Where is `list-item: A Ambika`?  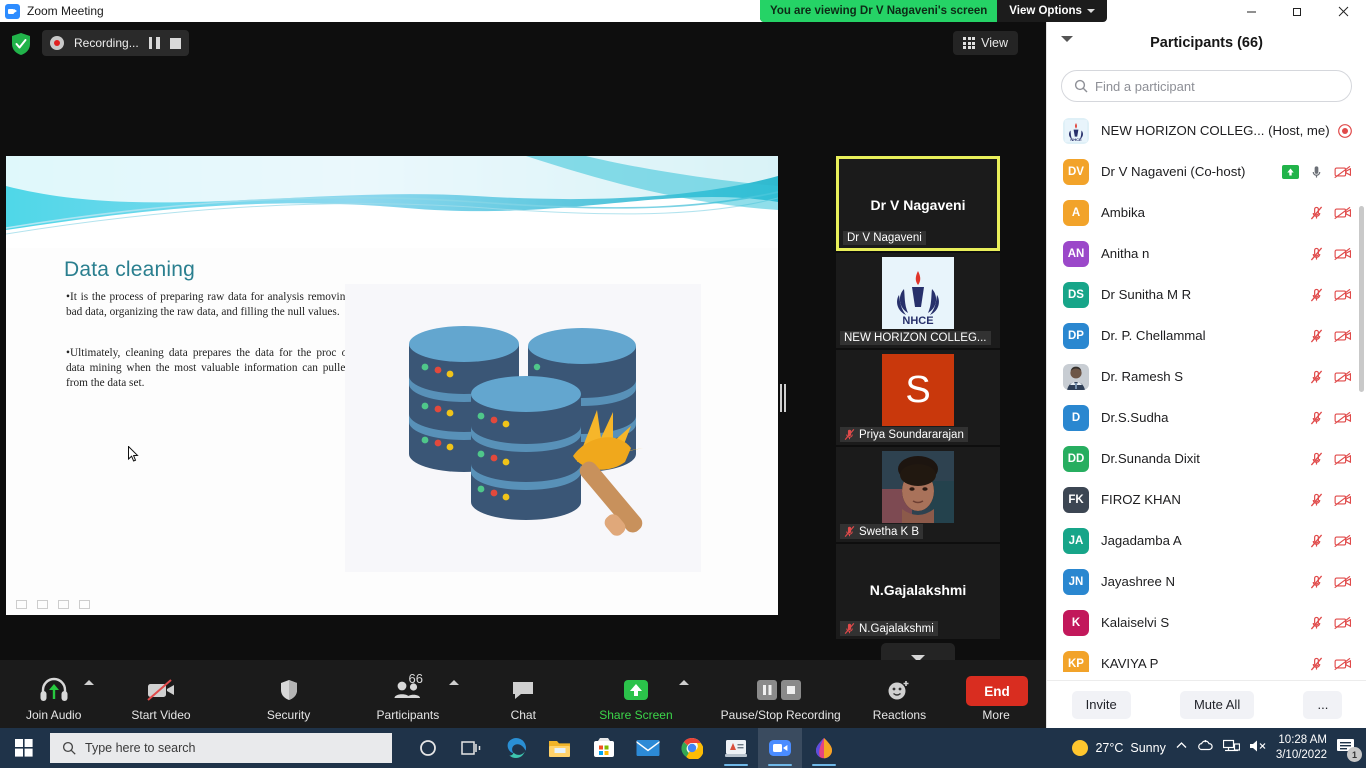 list-item: A Ambika is located at coordinates (1206, 212).